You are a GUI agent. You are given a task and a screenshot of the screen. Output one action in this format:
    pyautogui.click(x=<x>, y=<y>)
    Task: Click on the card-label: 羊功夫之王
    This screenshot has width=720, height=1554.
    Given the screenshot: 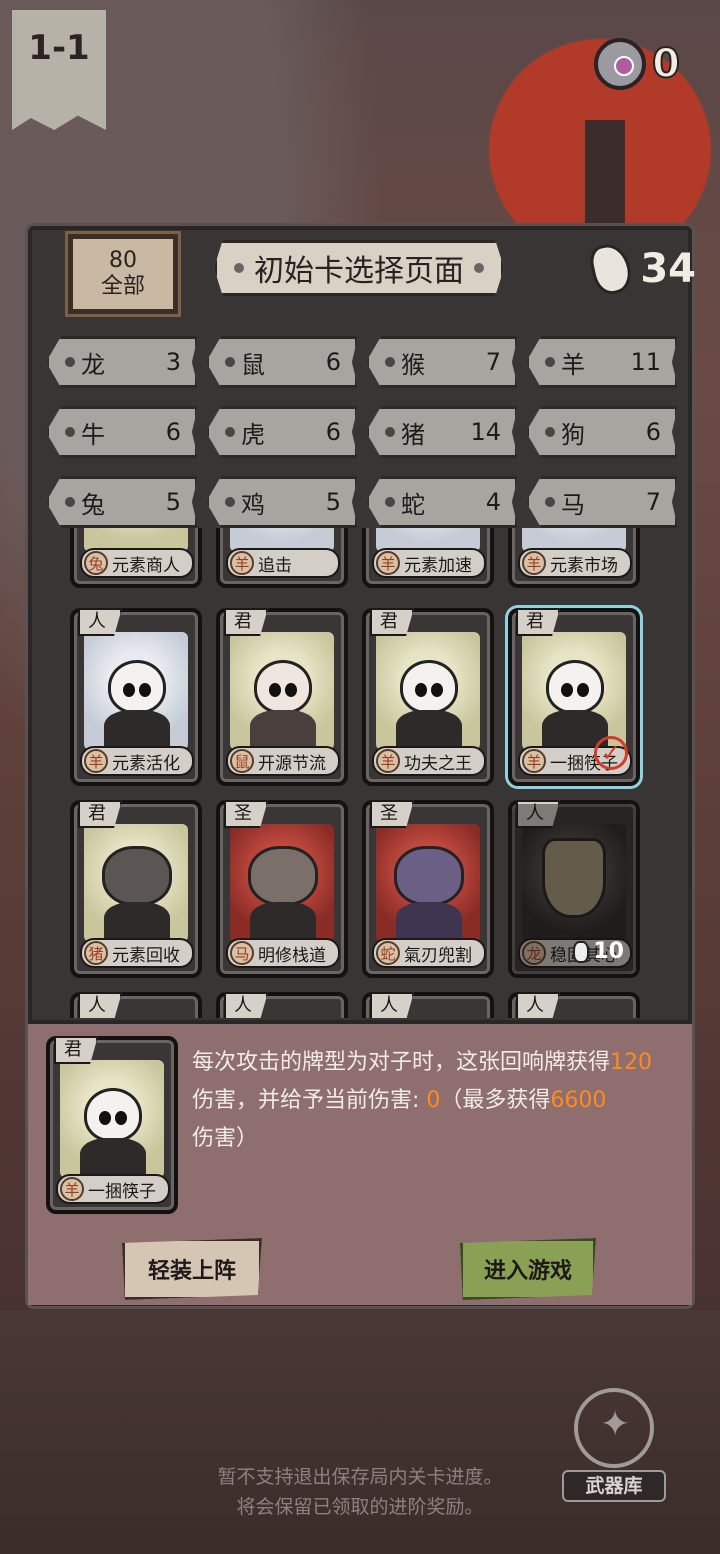 What is the action you would take?
    pyautogui.click(x=429, y=761)
    